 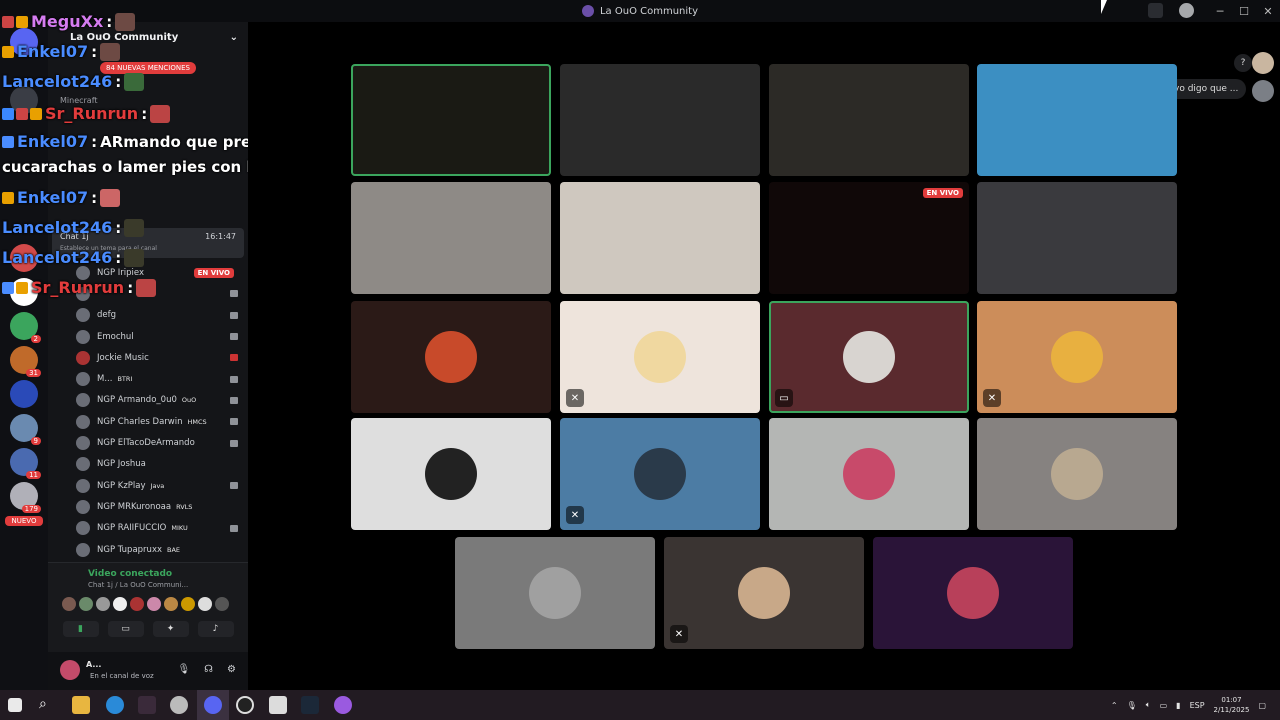 What do you see at coordinates (174, 549) in the screenshot?
I see `member-tag: BAE` at bounding box center [174, 549].